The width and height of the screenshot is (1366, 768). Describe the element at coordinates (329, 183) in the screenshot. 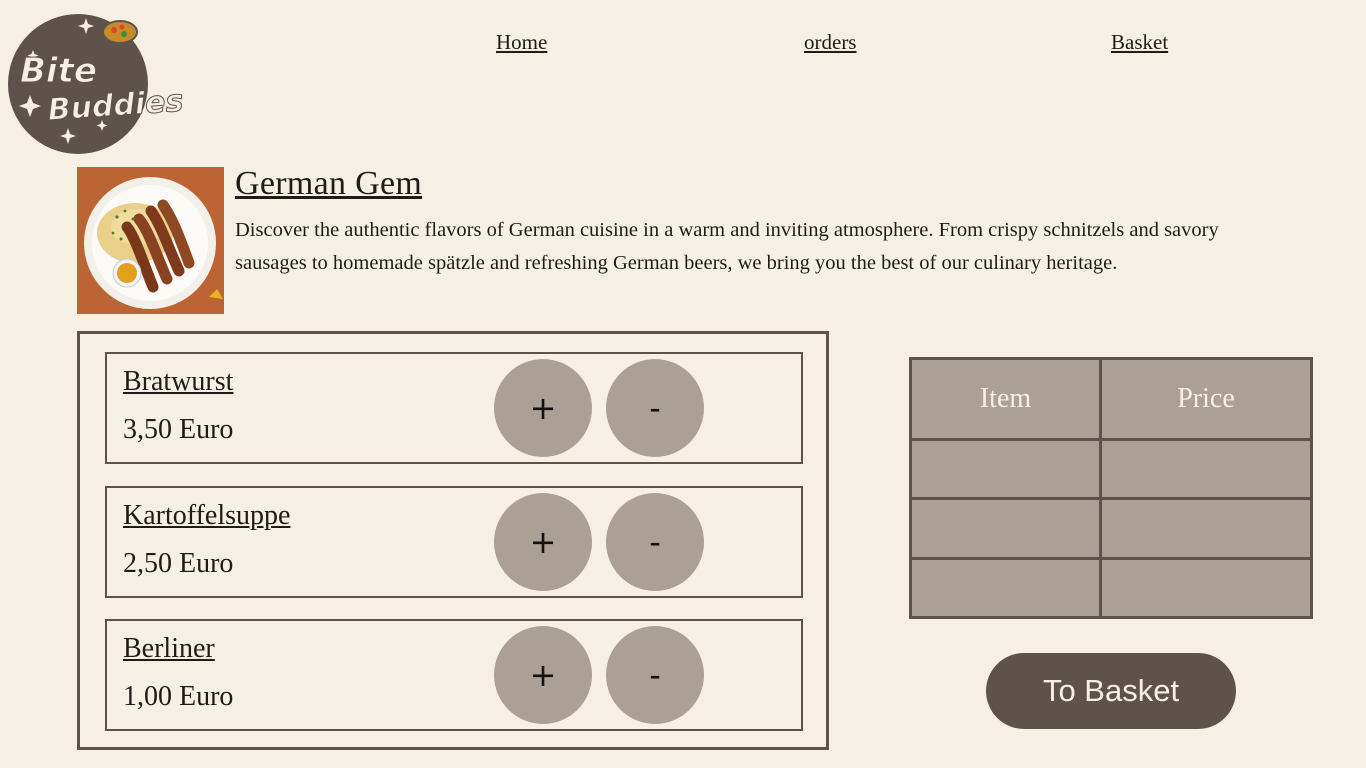

I see `restaurant-name: German Gem` at that location.